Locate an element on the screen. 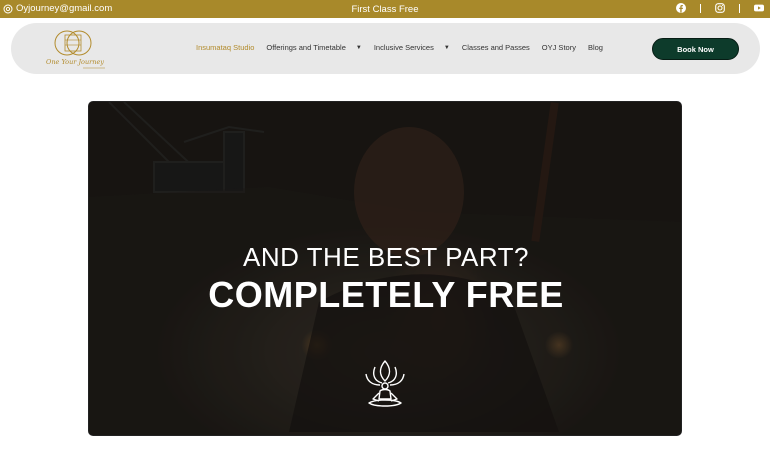 Image resolution: width=770 pixels, height=470 pixels. promo-text: First Class Free is located at coordinates (385, 9).